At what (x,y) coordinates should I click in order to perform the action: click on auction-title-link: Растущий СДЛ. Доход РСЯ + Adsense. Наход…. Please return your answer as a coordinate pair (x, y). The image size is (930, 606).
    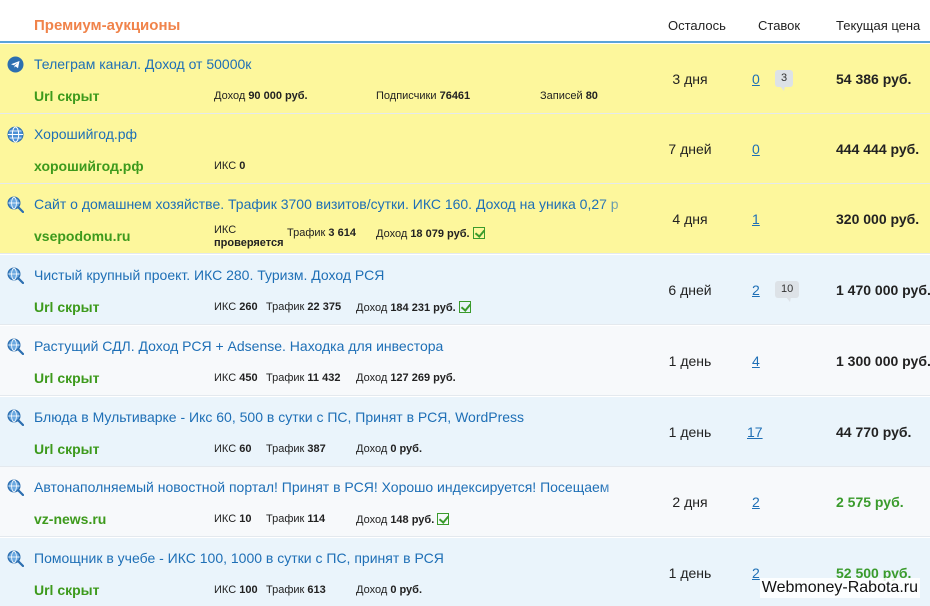
    Looking at the image, I should click on (337, 346).